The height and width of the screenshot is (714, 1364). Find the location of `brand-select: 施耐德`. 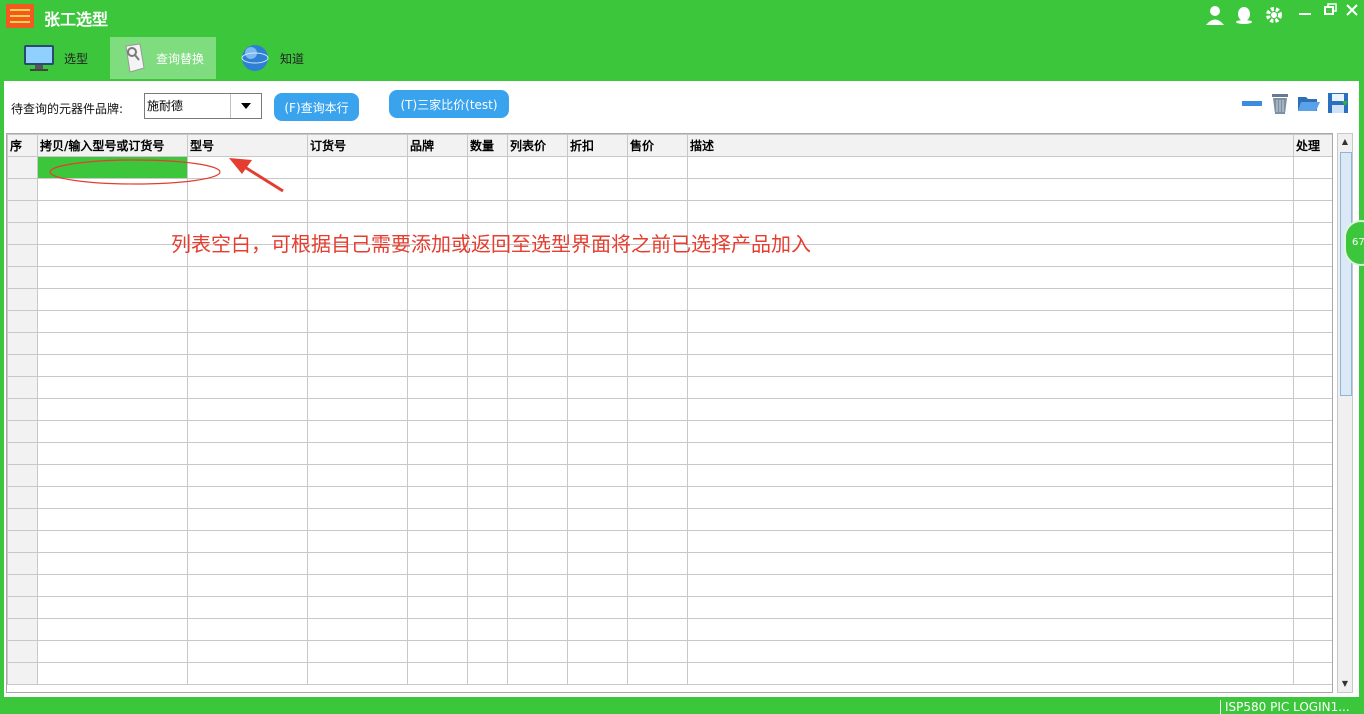

brand-select: 施耐德 is located at coordinates (203, 106).